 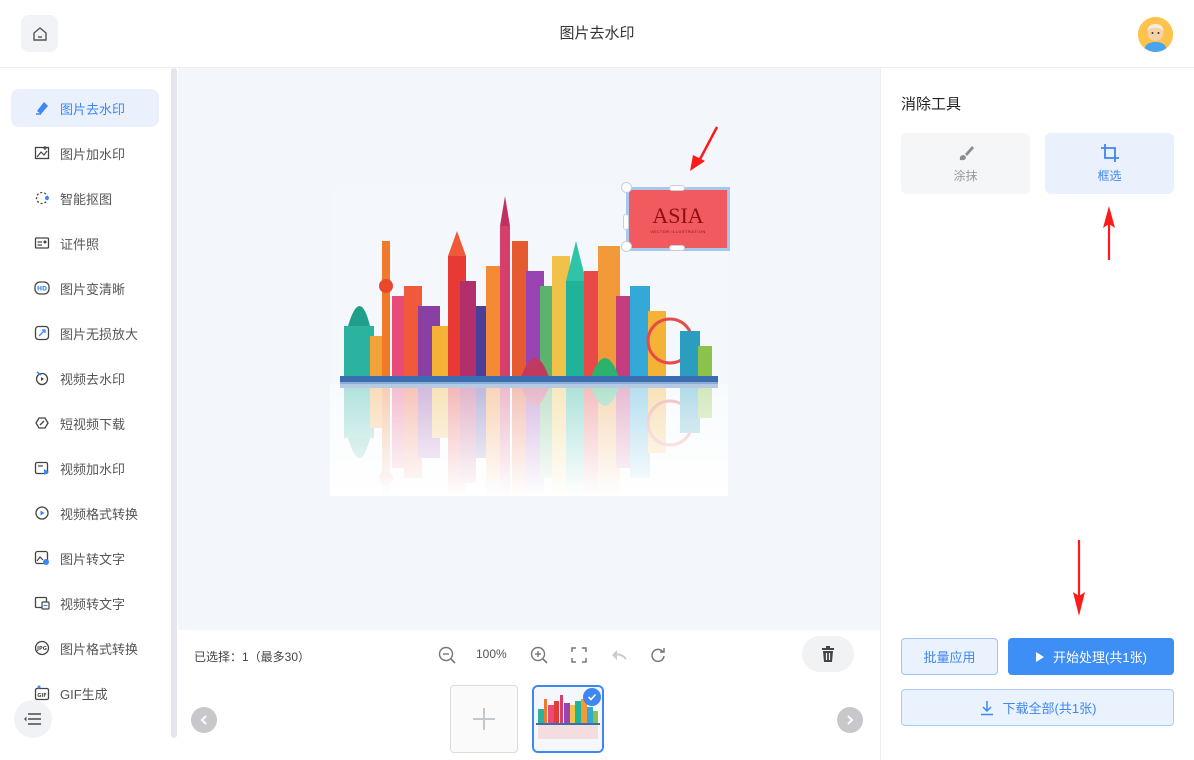 I want to click on menu-collapse-icon, so click(x=32, y=719).